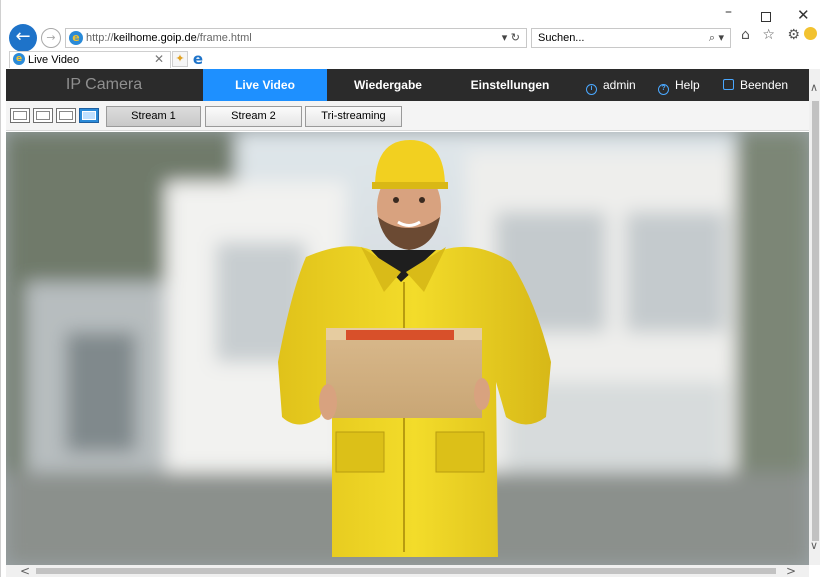 This screenshot has width=820, height=578. Describe the element at coordinates (153, 116) in the screenshot. I see `stream-1-button: Stream 1` at that location.